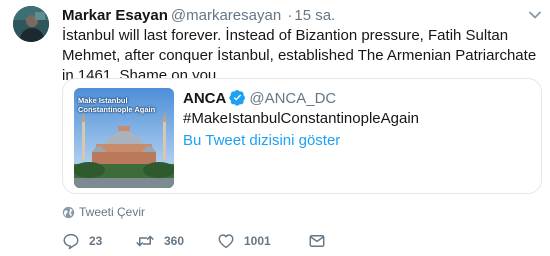 The image size is (550, 256). Describe the element at coordinates (237, 98) in the screenshot. I see `verified-badge-icon` at that location.